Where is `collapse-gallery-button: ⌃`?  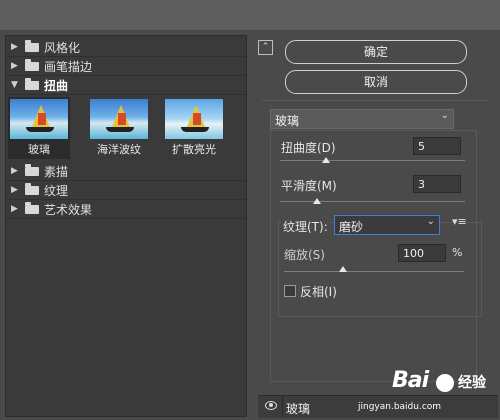
collapse-gallery-button: ⌃ is located at coordinates (265, 47).